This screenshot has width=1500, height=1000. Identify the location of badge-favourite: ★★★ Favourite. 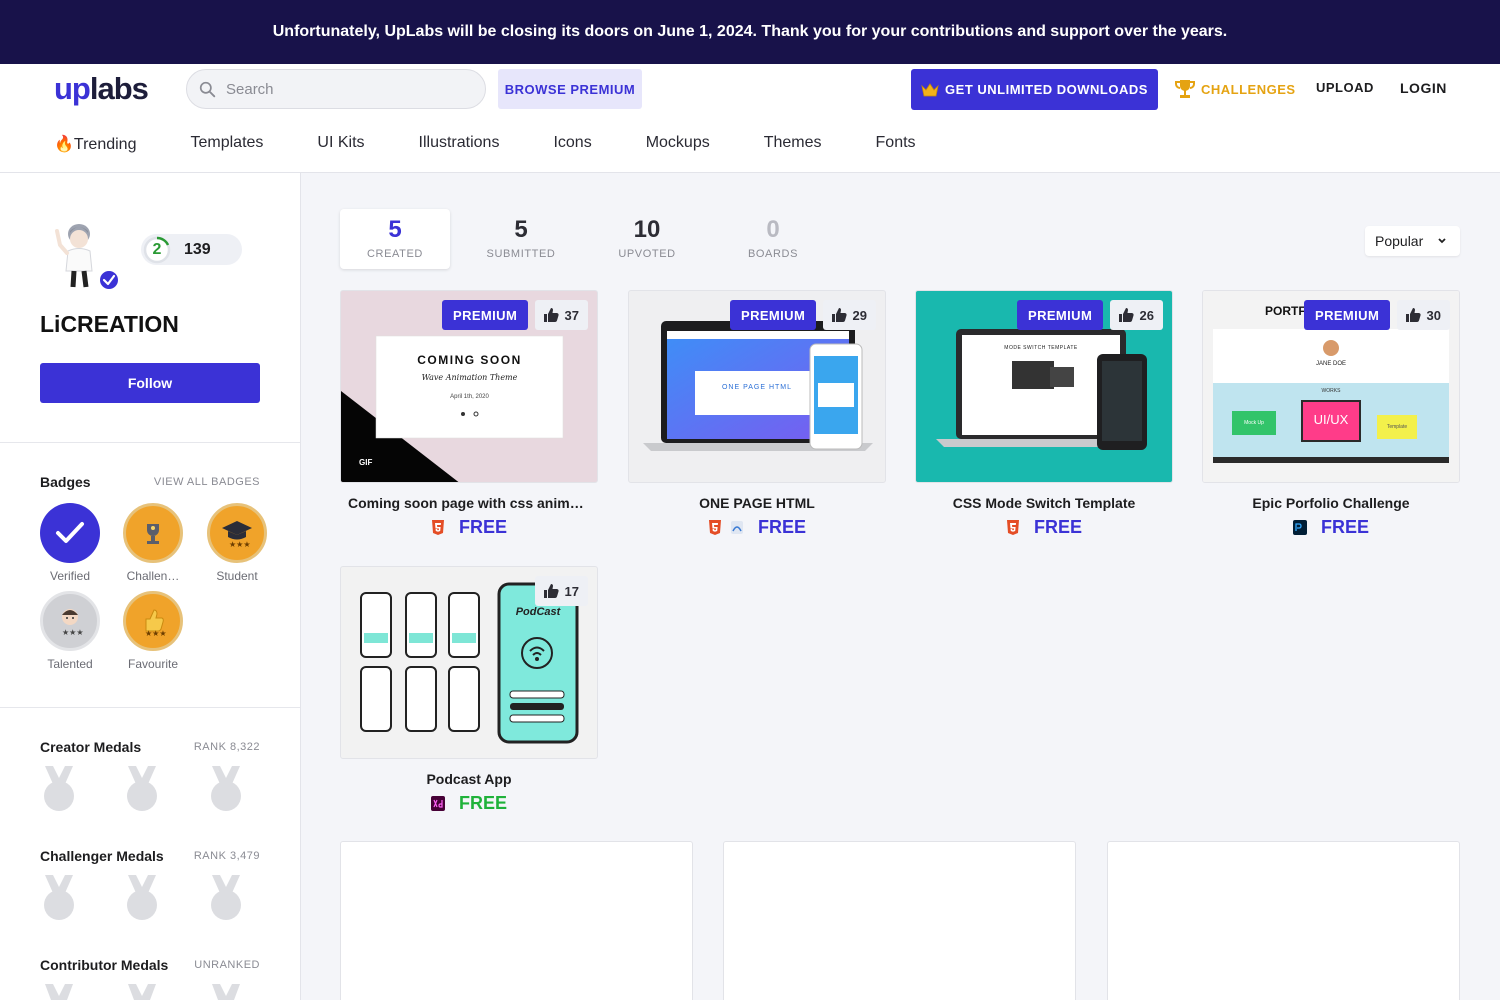
(153, 631).